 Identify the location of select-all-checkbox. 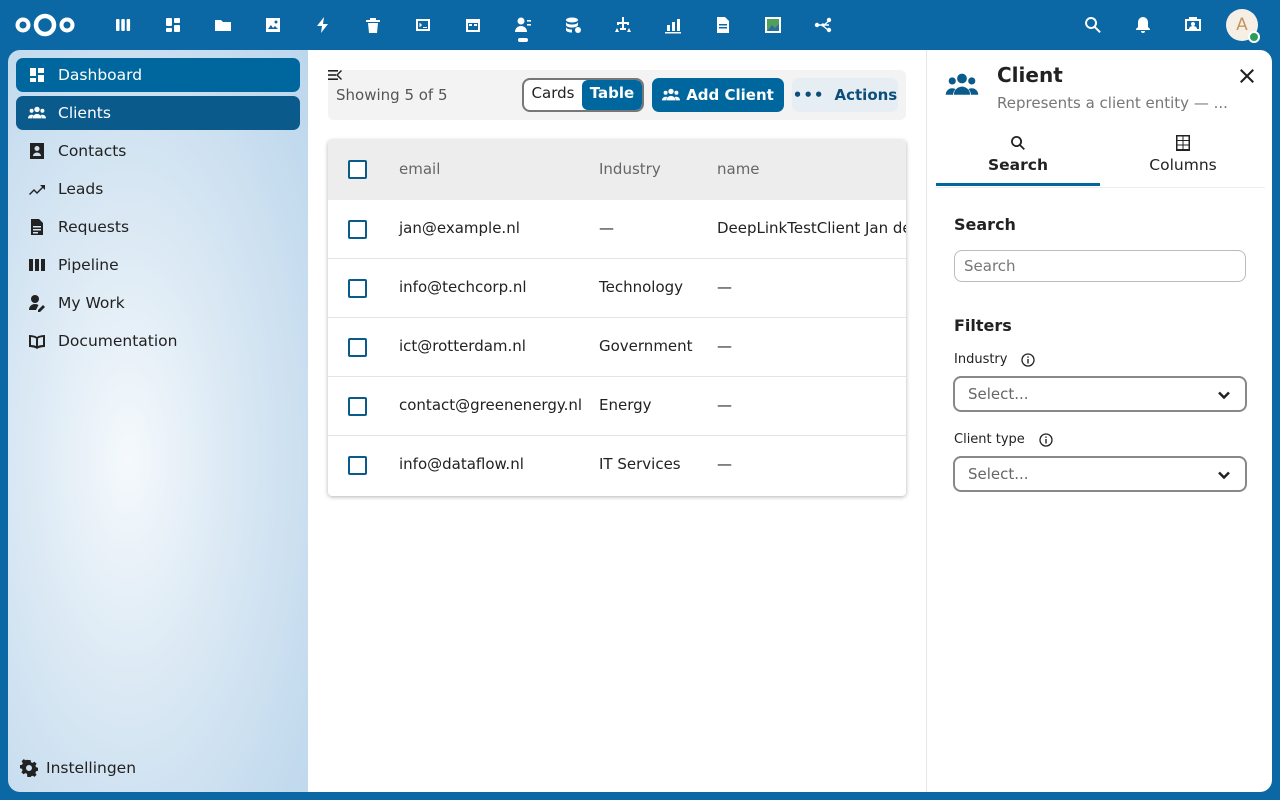
(357, 169).